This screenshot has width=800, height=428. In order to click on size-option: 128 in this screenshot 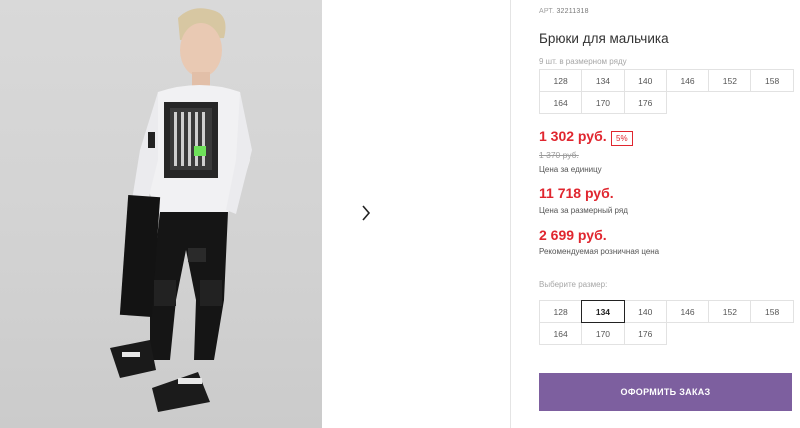, I will do `click(561, 311)`.